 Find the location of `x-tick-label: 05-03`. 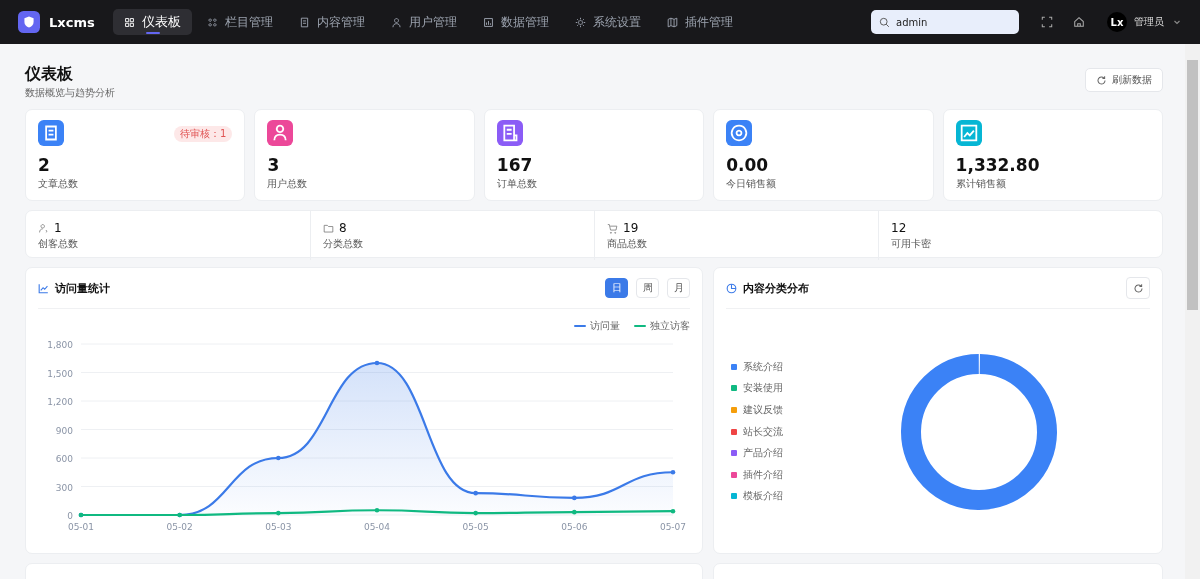

x-tick-label: 05-03 is located at coordinates (278, 527).